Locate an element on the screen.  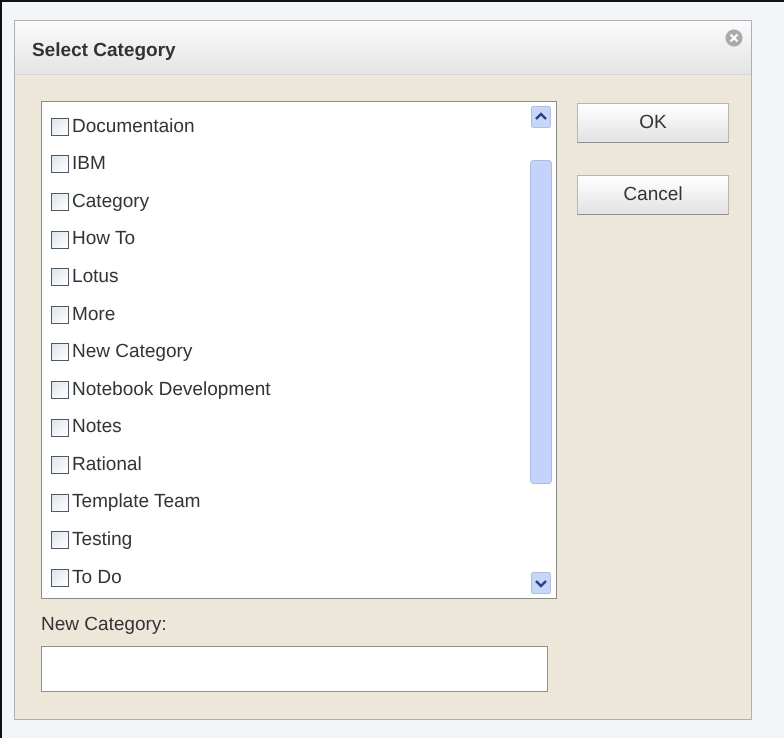
category-label: More is located at coordinates (94, 315).